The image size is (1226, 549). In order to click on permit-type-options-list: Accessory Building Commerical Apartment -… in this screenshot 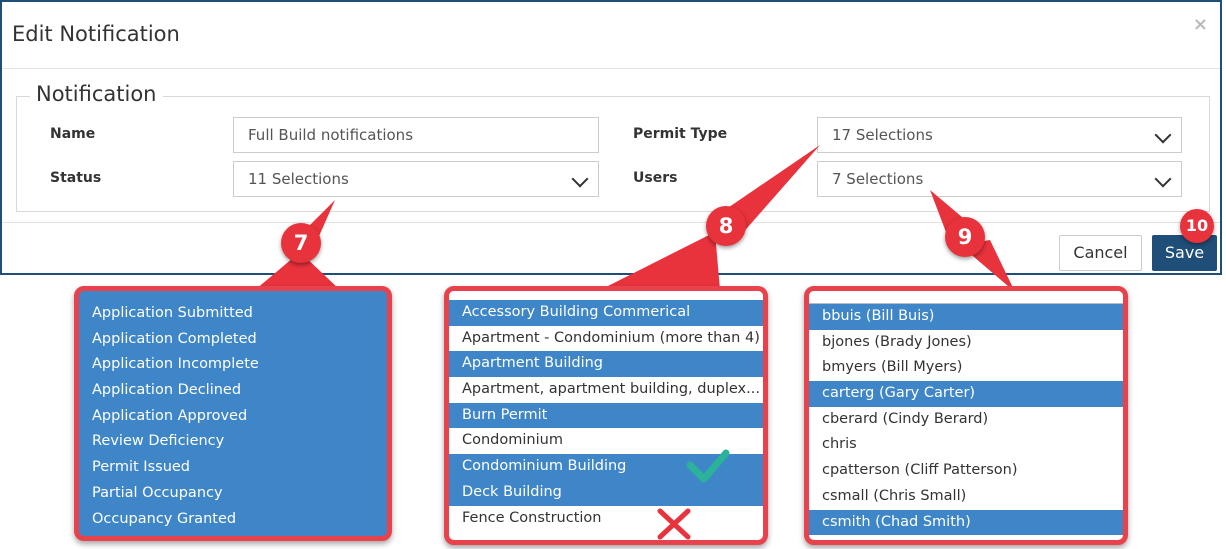, I will do `click(606, 416)`.